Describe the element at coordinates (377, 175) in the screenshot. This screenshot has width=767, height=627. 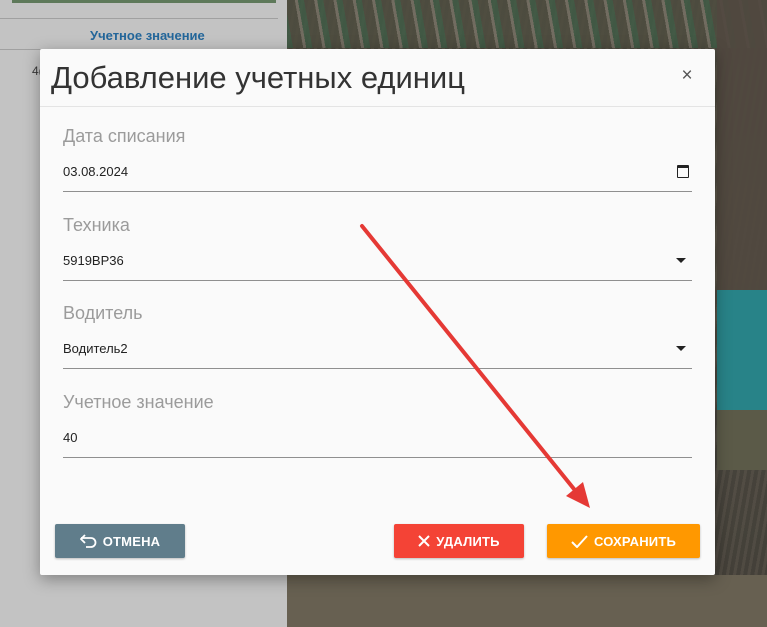
I see `writeoff-date-input: 03.08.2024` at that location.